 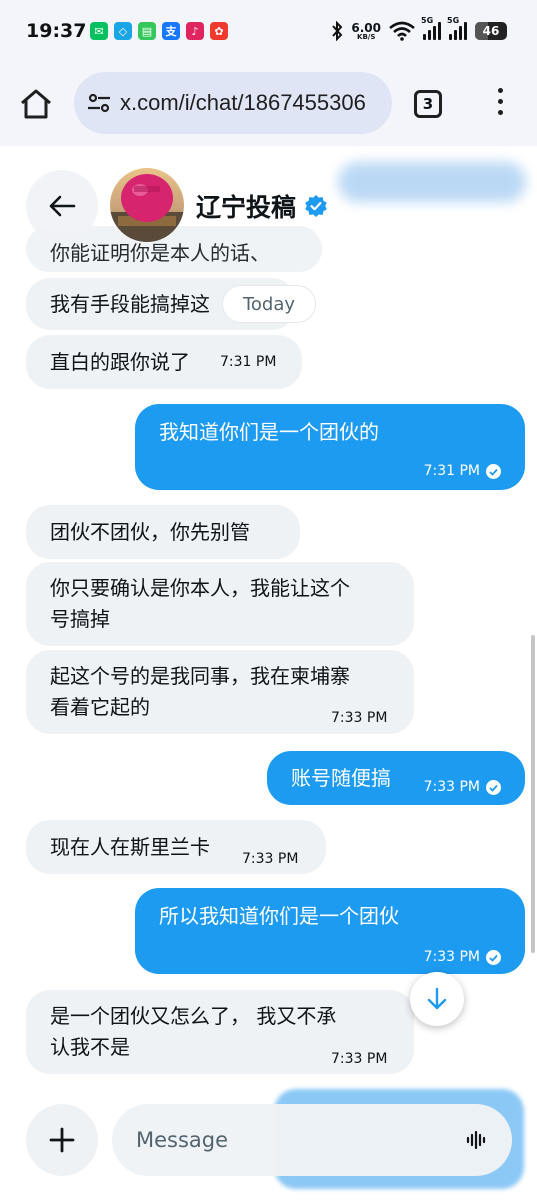 I want to click on message-input-placeholder: Message, so click(x=182, y=1140).